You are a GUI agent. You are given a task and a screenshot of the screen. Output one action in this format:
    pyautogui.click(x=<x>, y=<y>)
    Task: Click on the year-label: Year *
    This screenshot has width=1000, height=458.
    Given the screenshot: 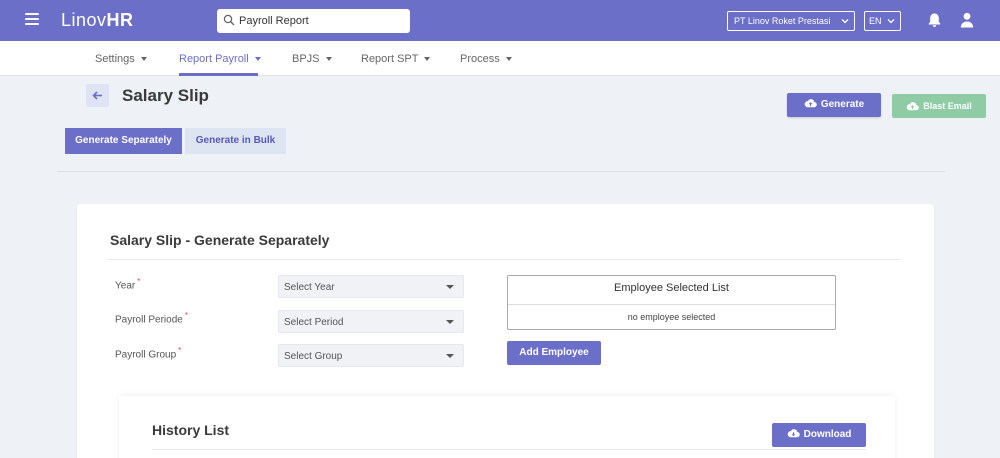 What is the action you would take?
    pyautogui.click(x=127, y=284)
    